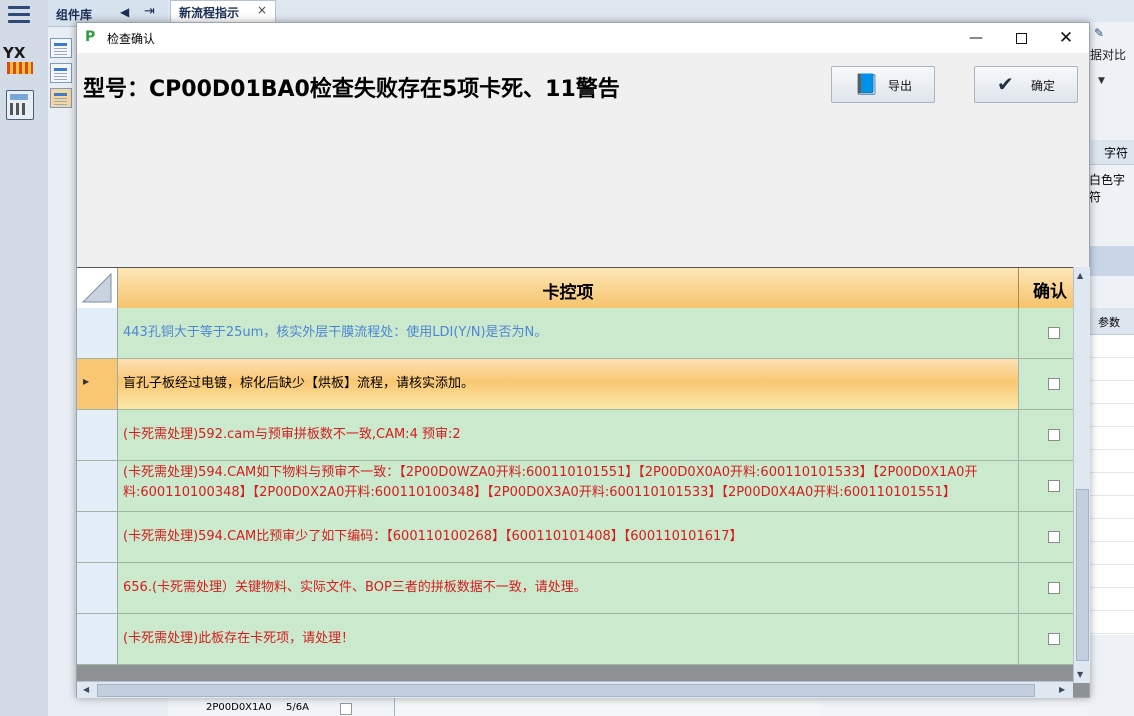 This screenshot has width=1134, height=716. Describe the element at coordinates (1101, 81) in the screenshot. I see `dropdown-caret-icon: ▼` at that location.